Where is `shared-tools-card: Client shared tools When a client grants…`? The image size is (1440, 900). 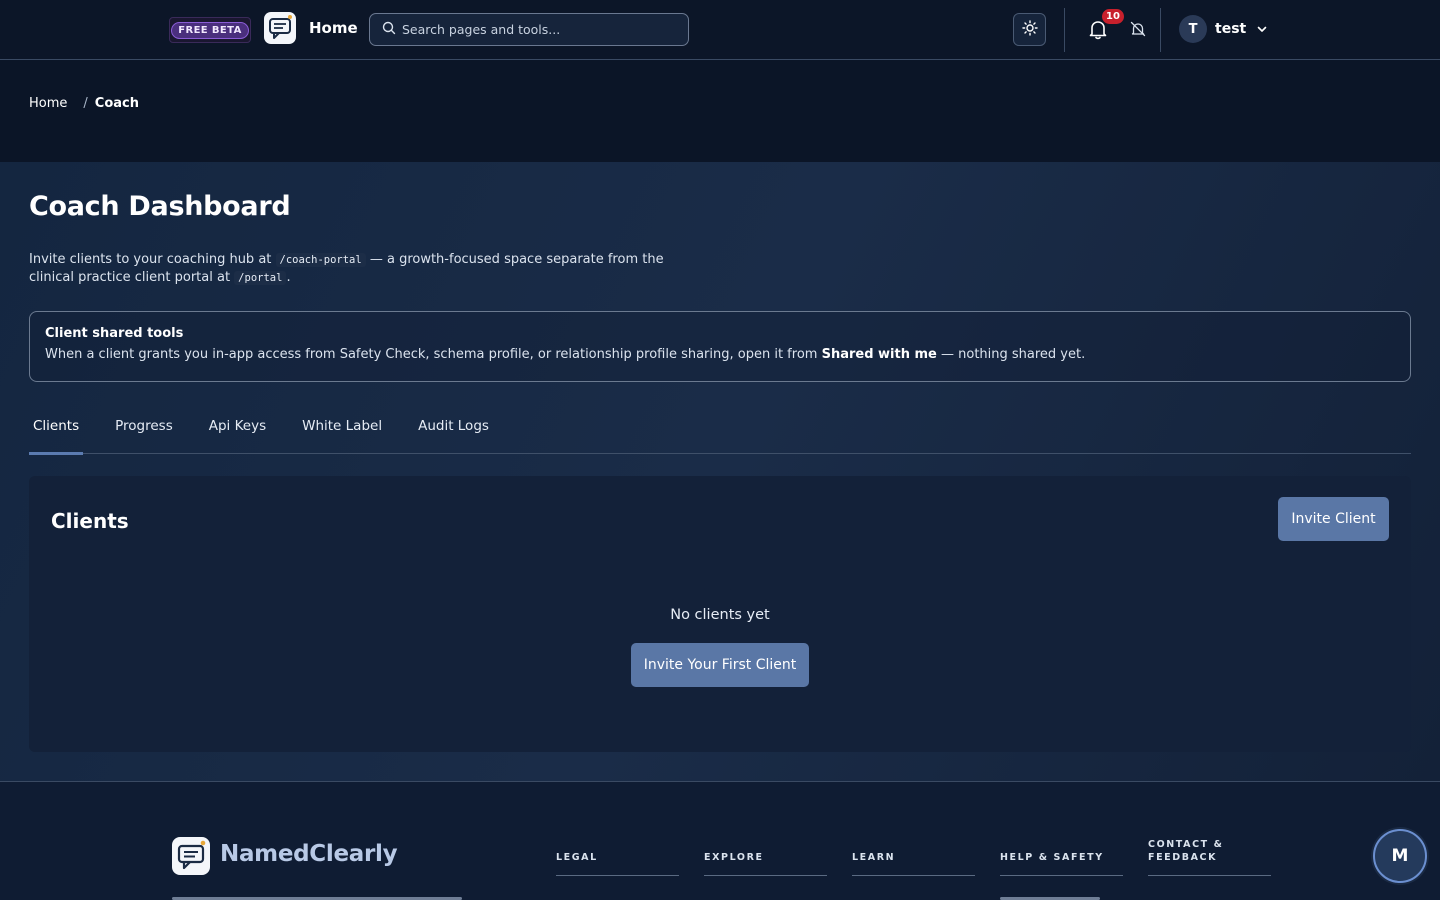
shared-tools-card: Client shared tools When a client grants… is located at coordinates (720, 346).